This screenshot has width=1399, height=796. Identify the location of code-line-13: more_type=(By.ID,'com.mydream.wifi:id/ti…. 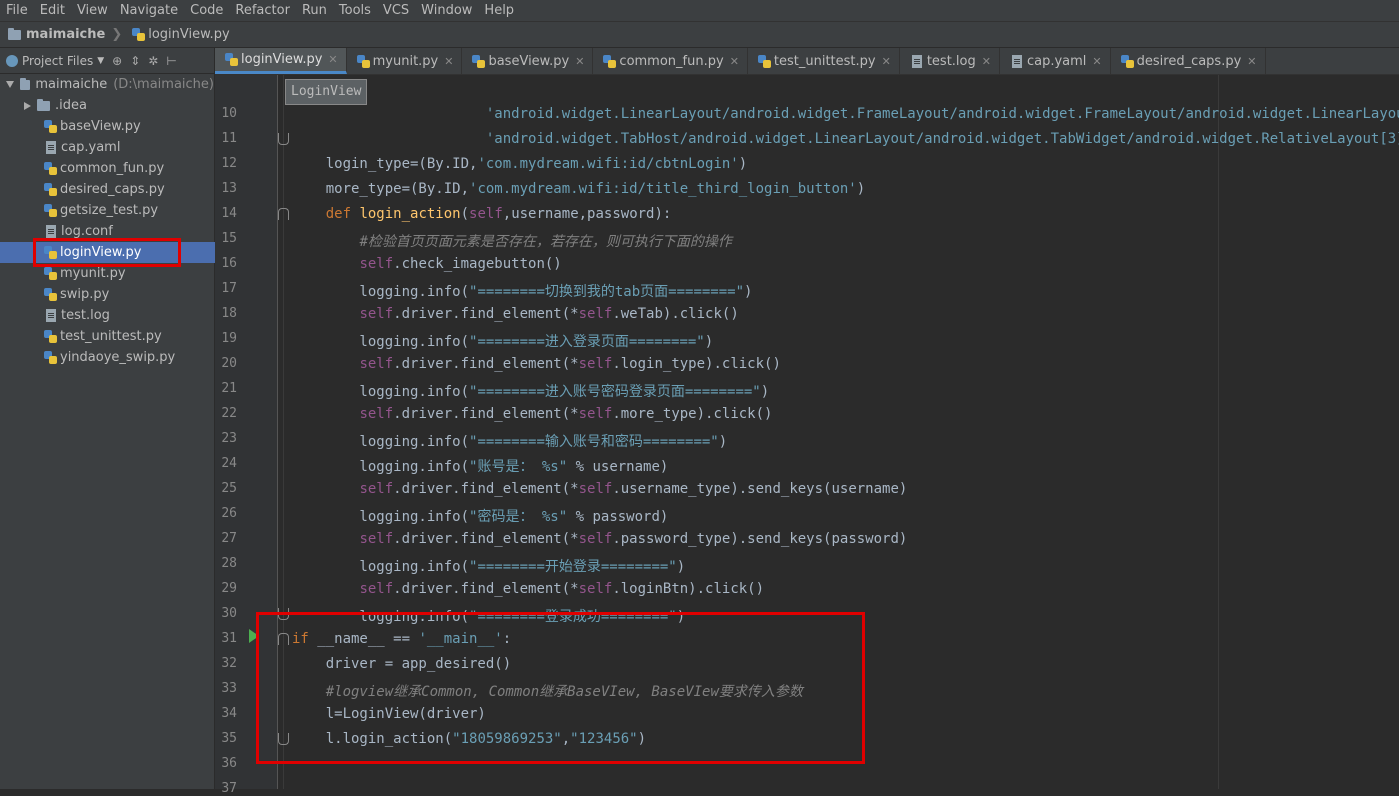
(579, 189).